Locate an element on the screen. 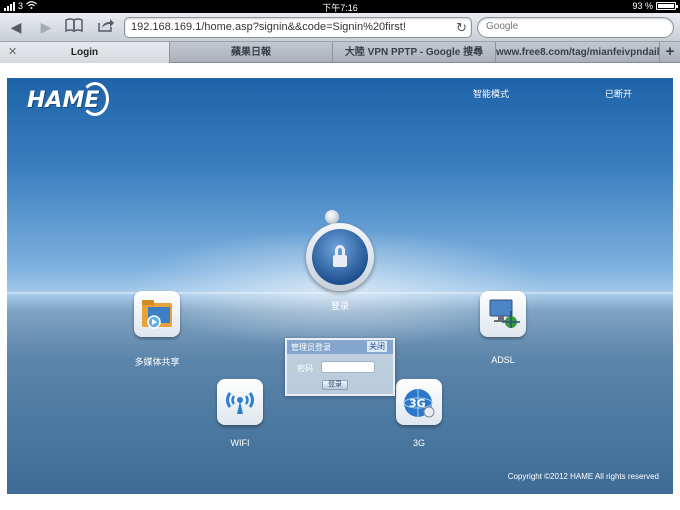 The height and width of the screenshot is (510, 680). battery-fill is located at coordinates (666, 6).